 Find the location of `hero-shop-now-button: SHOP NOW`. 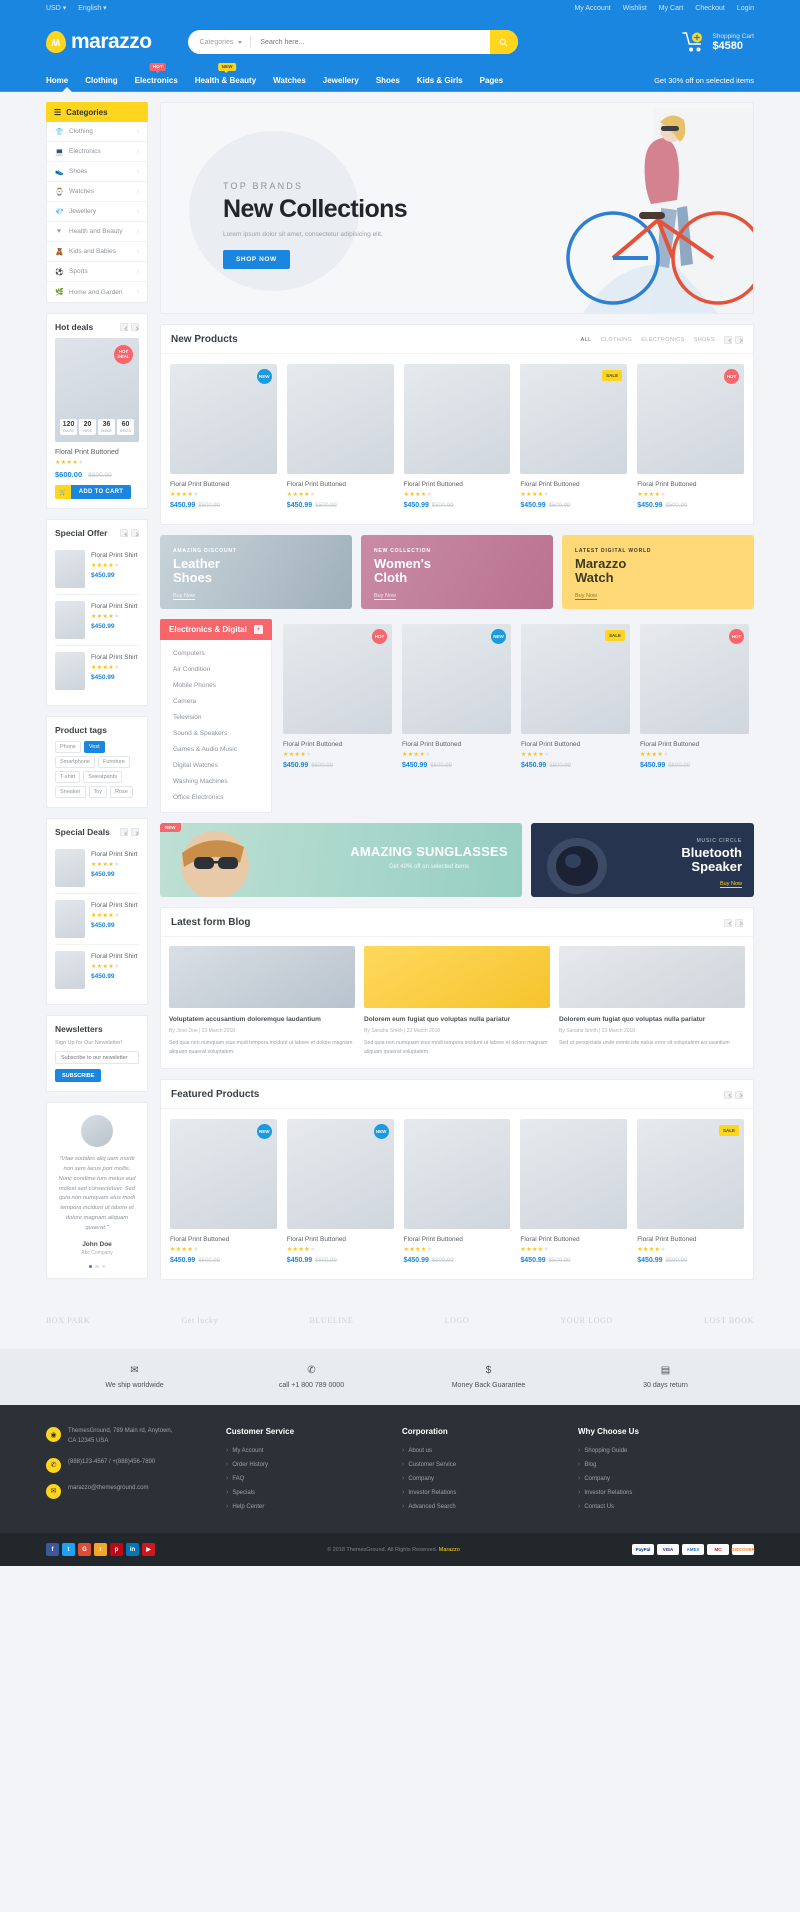

hero-shop-now-button: SHOP NOW is located at coordinates (256, 259).